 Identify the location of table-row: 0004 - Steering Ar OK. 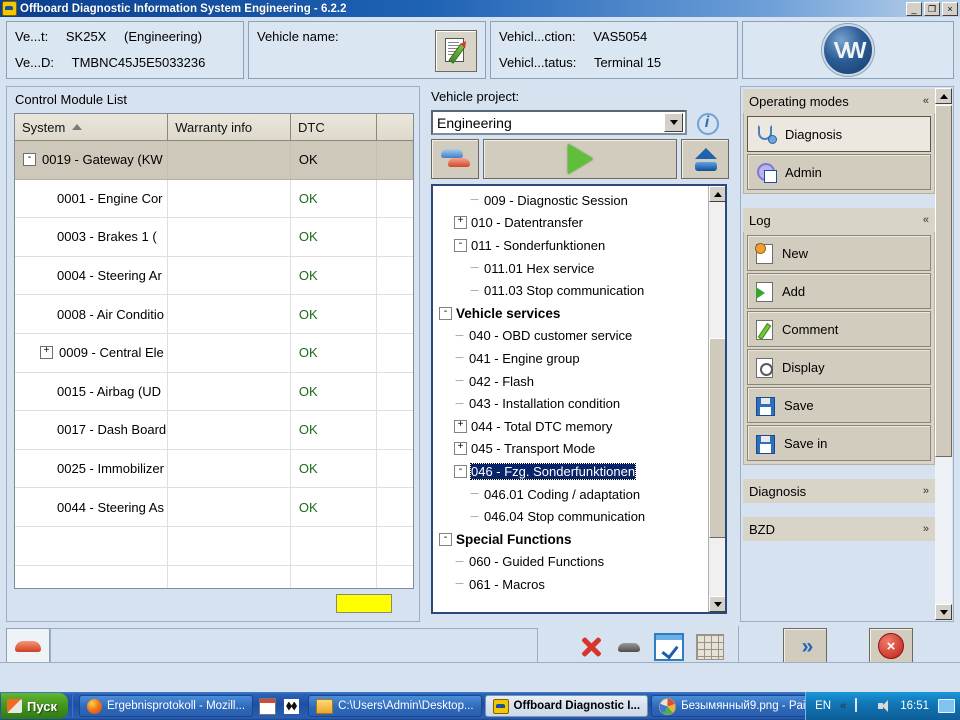
(214, 276).